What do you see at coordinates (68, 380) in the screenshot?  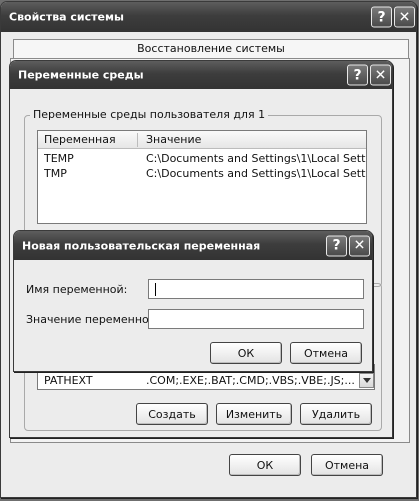 I see `row-variable-name: PATHEXT` at bounding box center [68, 380].